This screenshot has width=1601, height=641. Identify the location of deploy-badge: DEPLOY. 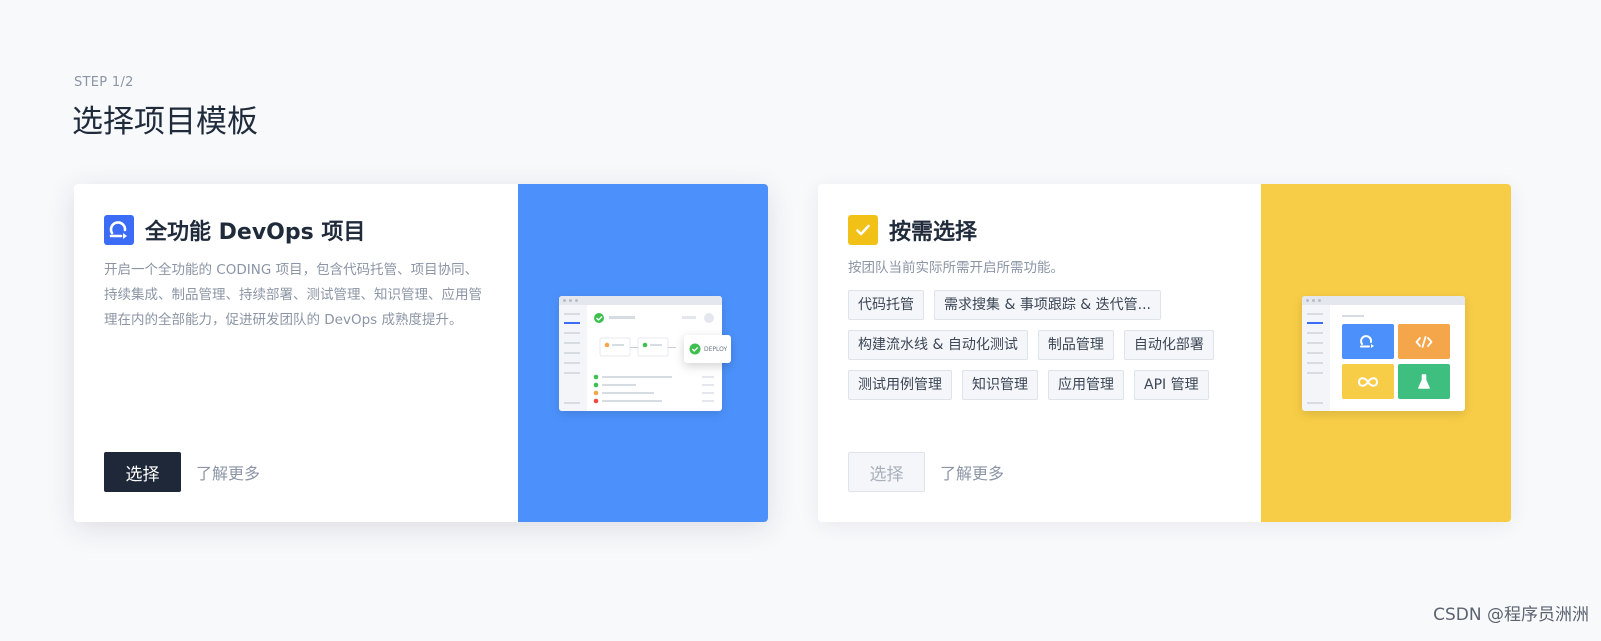
(707, 349).